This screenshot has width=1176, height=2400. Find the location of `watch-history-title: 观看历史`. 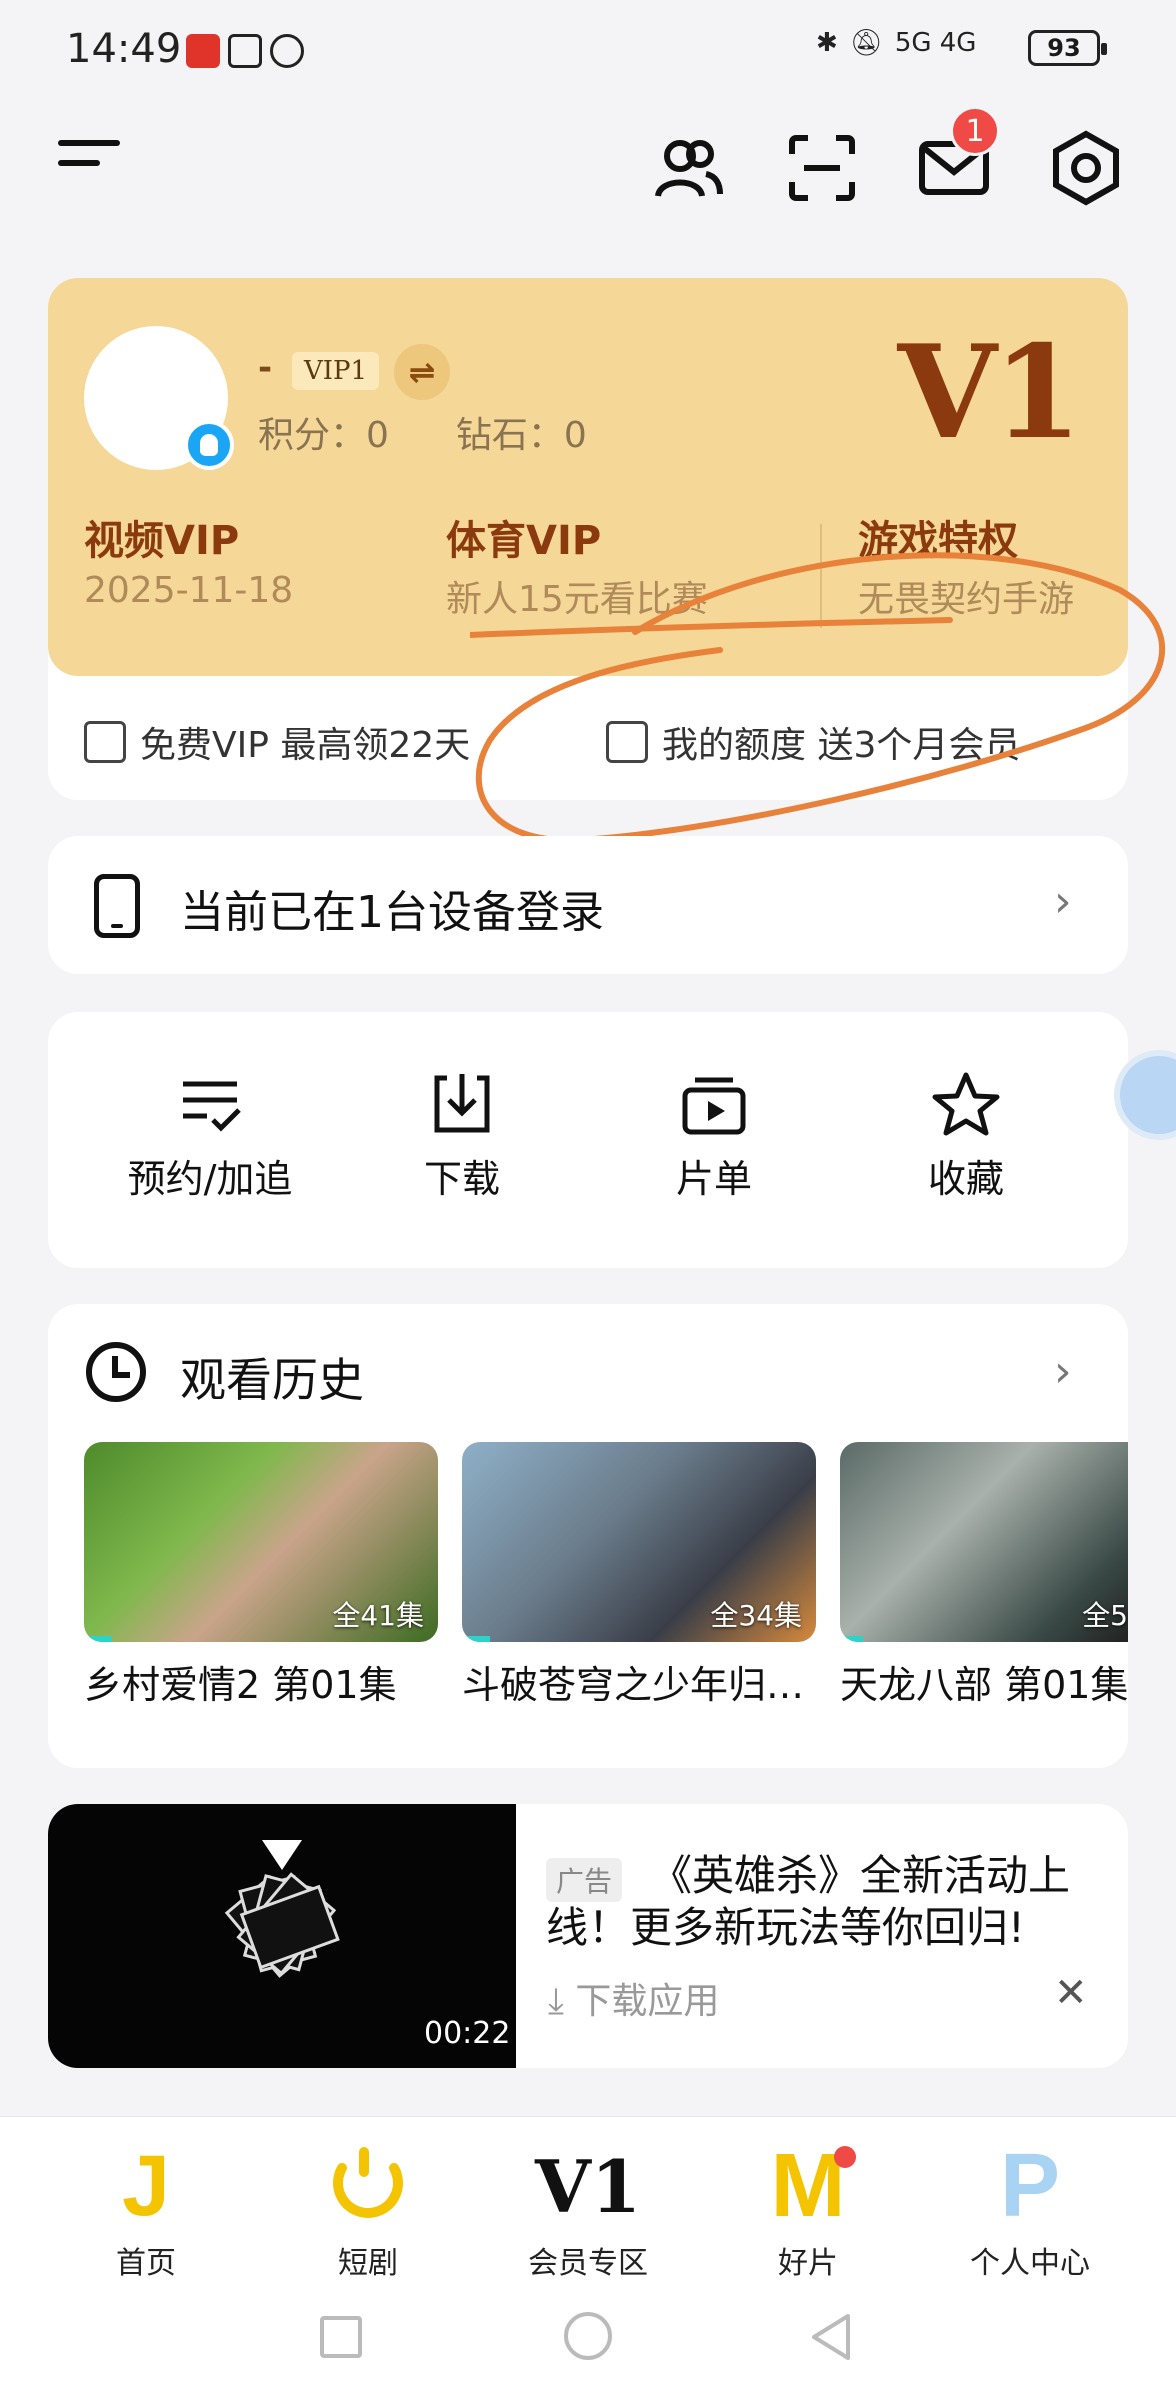

watch-history-title: 观看历史 is located at coordinates (272, 1377).